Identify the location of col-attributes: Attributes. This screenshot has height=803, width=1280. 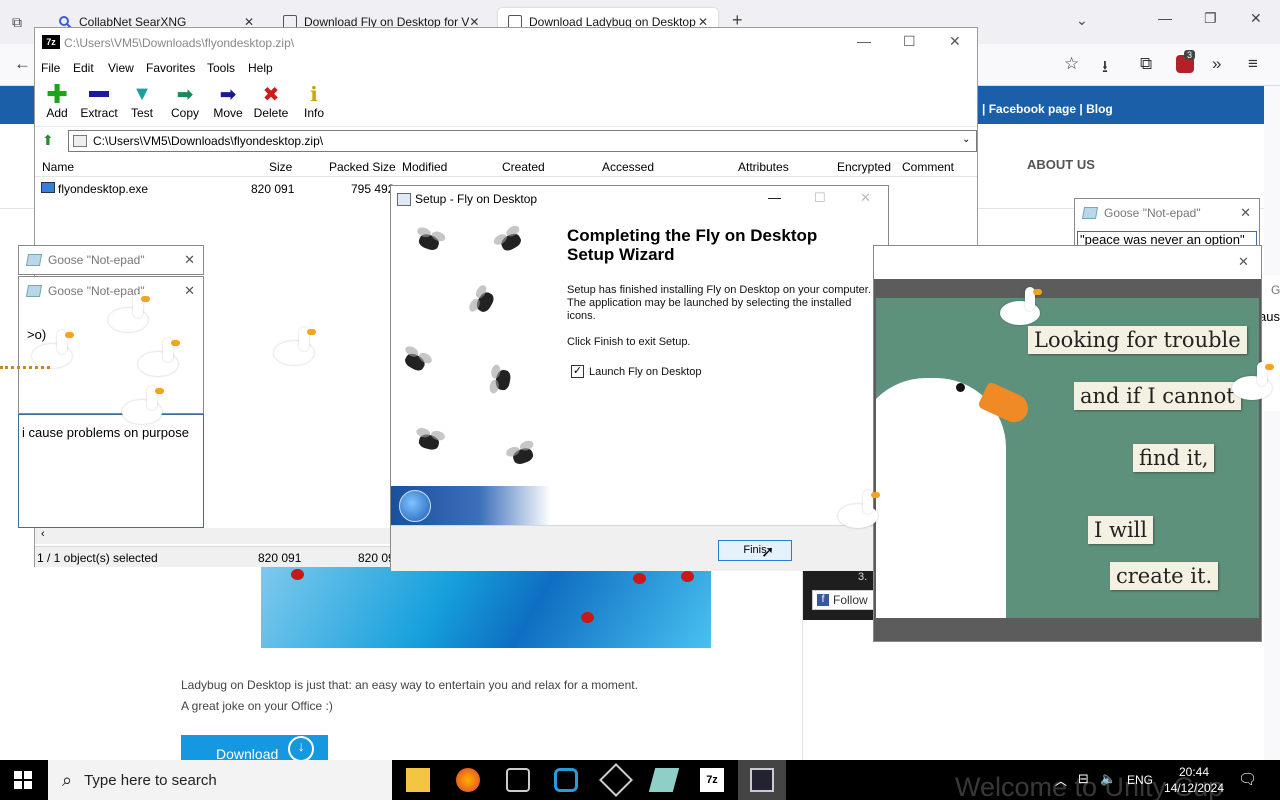
(763, 167).